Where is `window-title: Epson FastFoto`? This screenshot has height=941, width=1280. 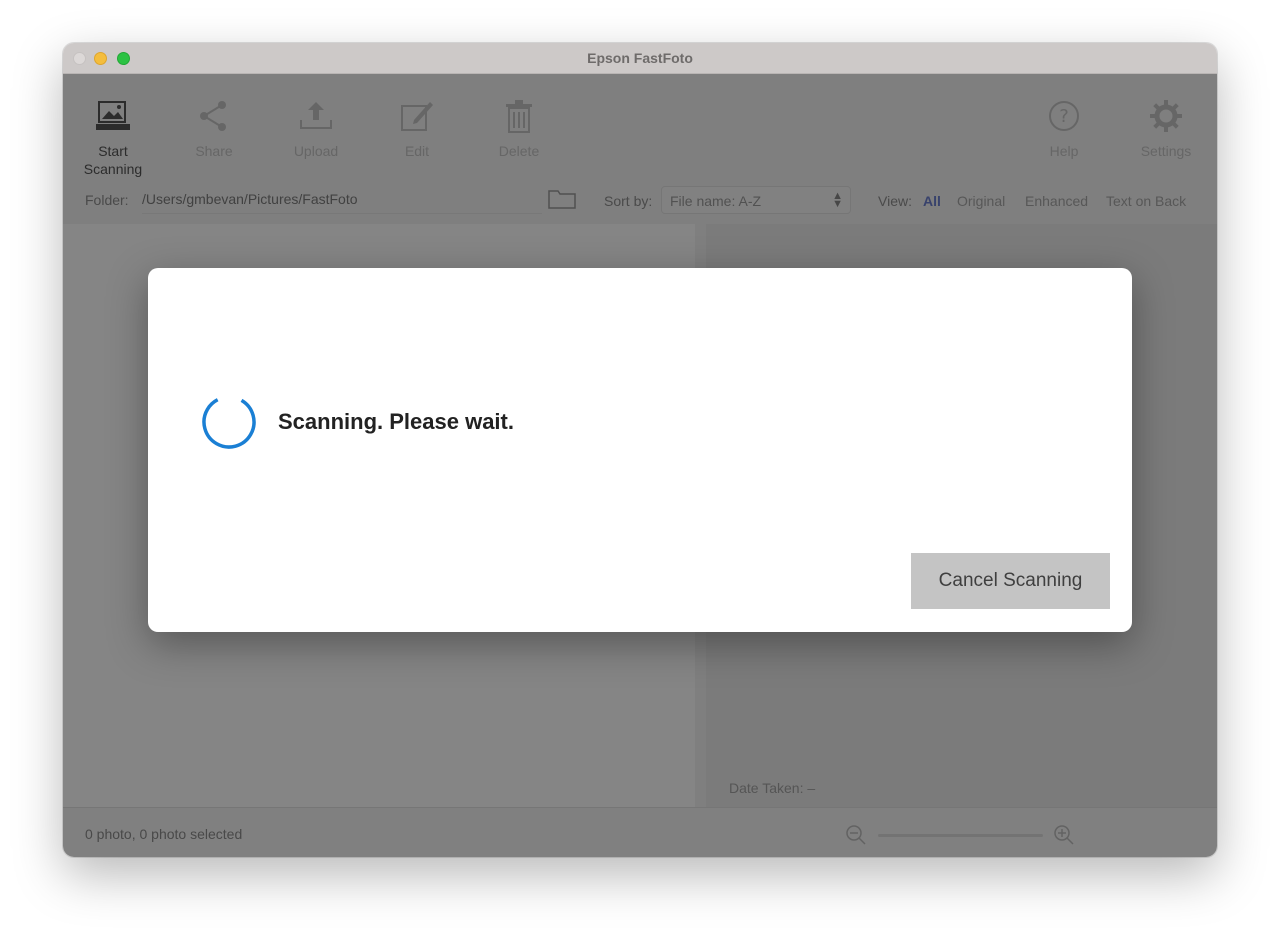 window-title: Epson FastFoto is located at coordinates (640, 58).